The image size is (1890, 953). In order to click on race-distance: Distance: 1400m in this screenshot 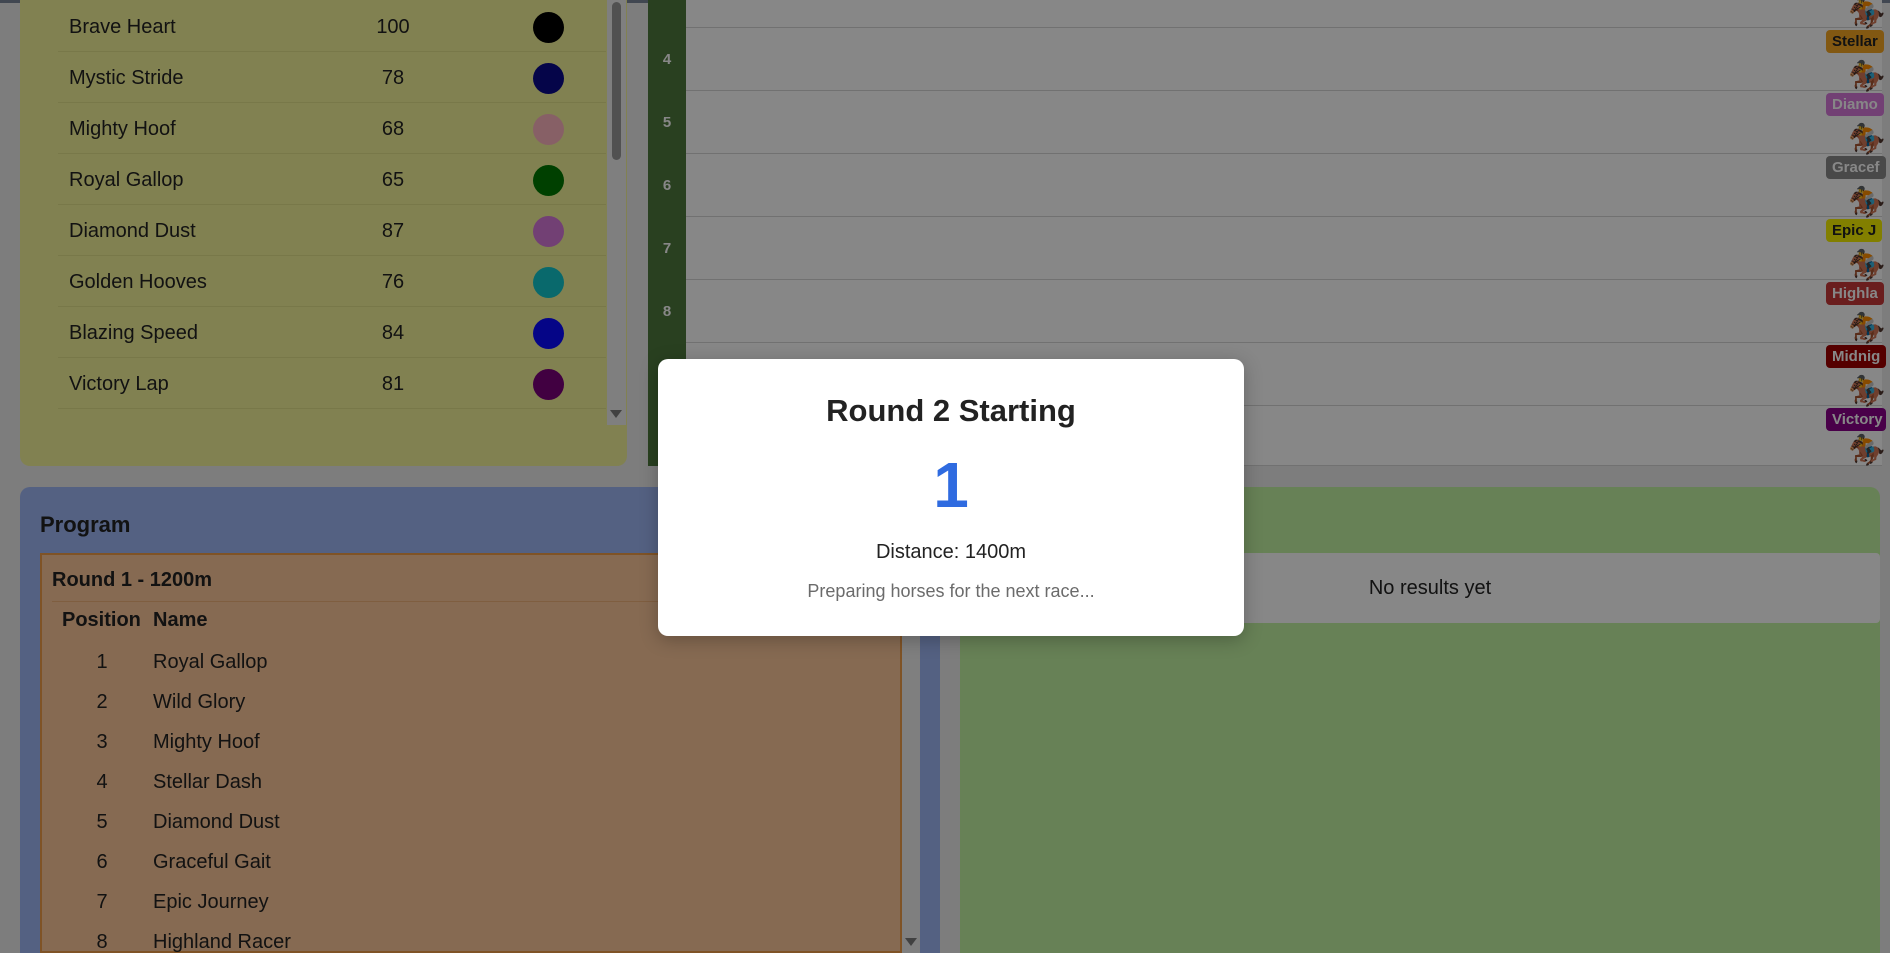, I will do `click(951, 552)`.